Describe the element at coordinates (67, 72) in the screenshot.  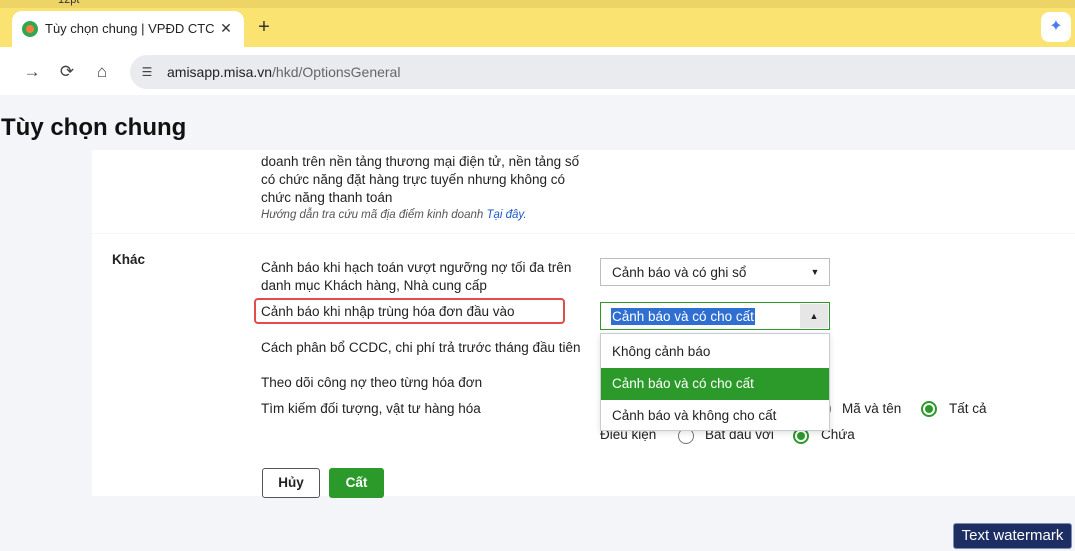
I see `reload-icon: ⟳` at that location.